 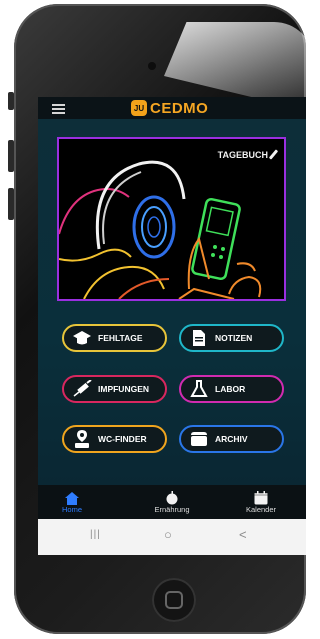 What do you see at coordinates (172, 509) in the screenshot?
I see `nav-label: Ernährung` at bounding box center [172, 509].